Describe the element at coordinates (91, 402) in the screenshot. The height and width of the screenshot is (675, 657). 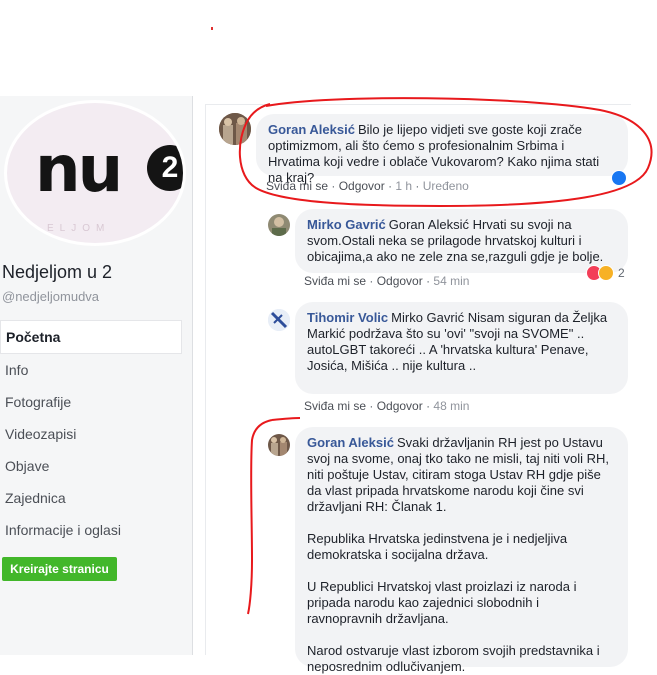
I see `nav-item-fotografije: Fotografije` at that location.